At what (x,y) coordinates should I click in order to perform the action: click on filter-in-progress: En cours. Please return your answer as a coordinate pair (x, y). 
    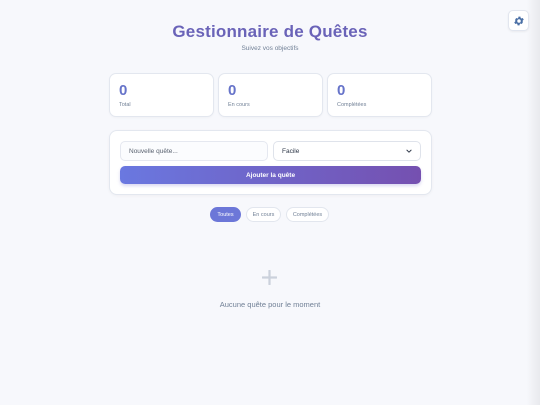
    Looking at the image, I should click on (263, 214).